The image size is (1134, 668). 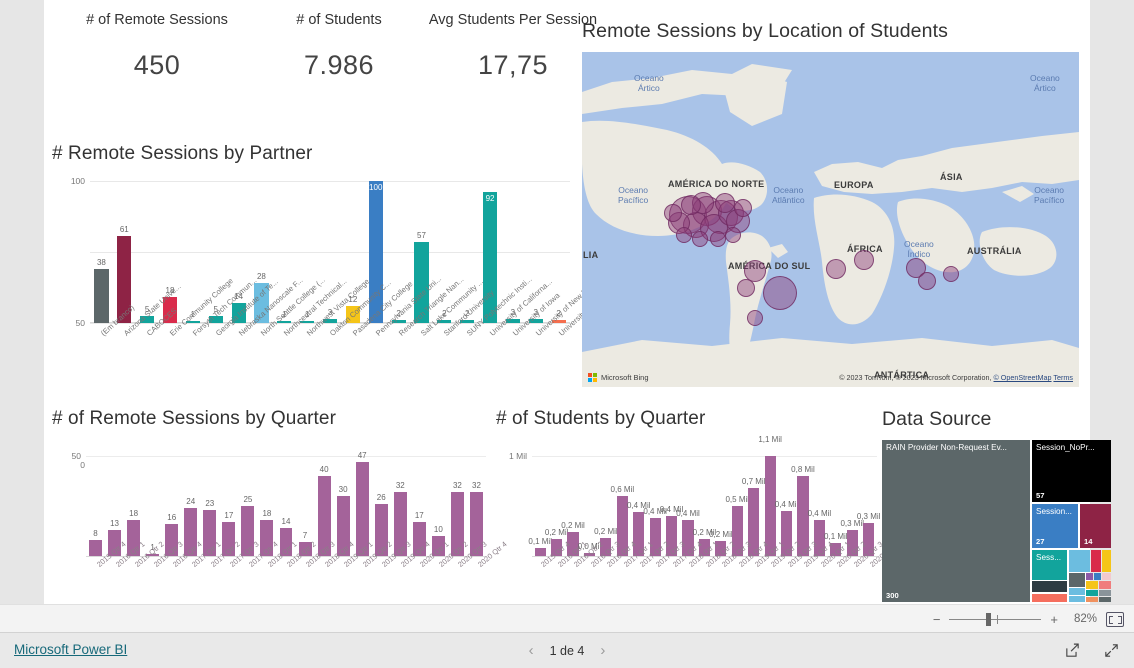 What do you see at coordinates (101, 252) in the screenshot?
I see `partner-bar-column: 38` at bounding box center [101, 252].